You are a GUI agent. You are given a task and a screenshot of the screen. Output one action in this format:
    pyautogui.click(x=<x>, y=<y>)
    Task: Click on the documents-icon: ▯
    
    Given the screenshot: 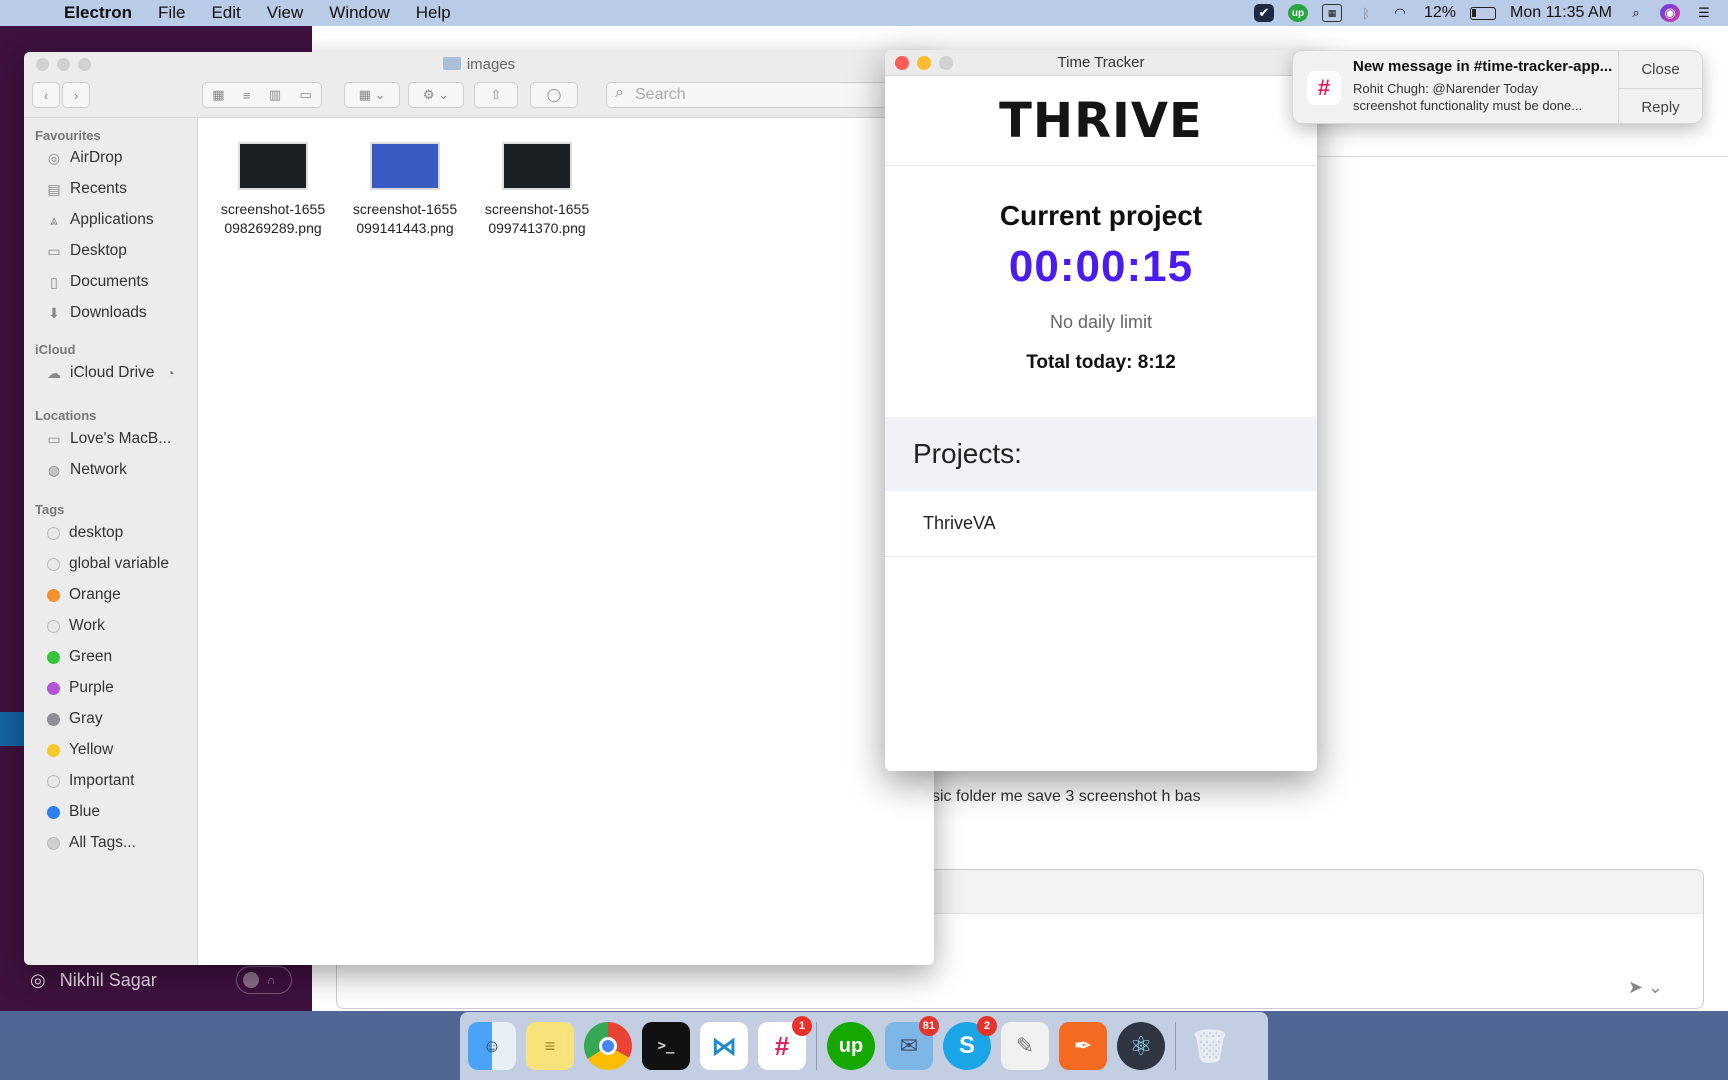 What is the action you would take?
    pyautogui.click(x=54, y=281)
    